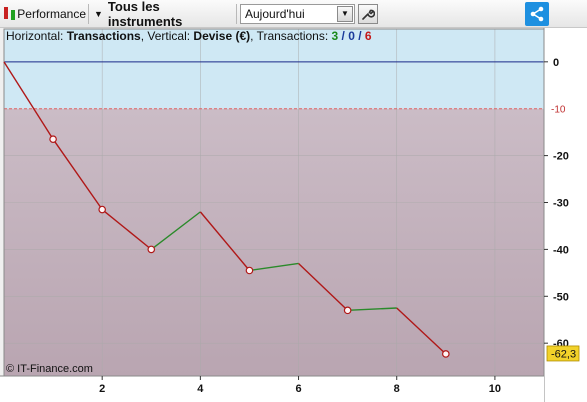  What do you see at coordinates (291, 36) in the screenshot?
I see `transactions-label: , Transactions:` at bounding box center [291, 36].